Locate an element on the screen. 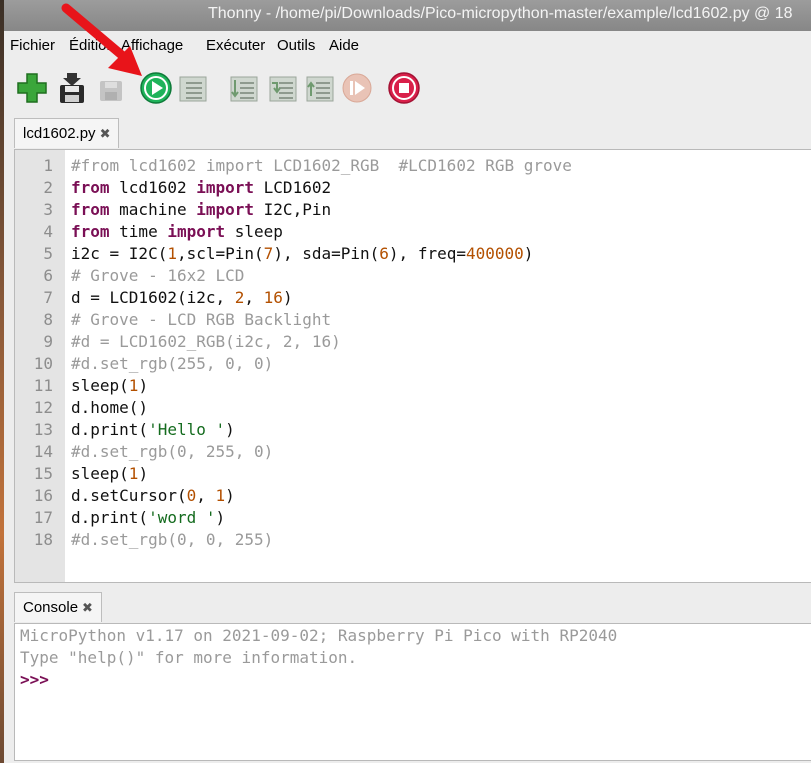 Image resolution: width=811 pixels, height=763 pixels. line-number: 15 is located at coordinates (43, 473).